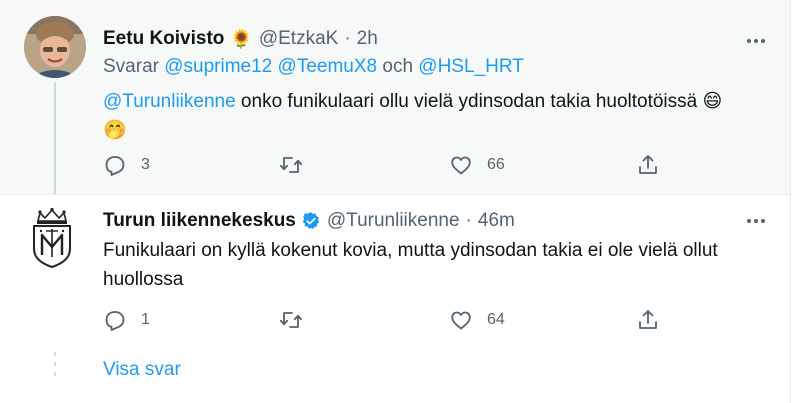 The height and width of the screenshot is (403, 800). I want to click on like-button: 64, so click(477, 320).